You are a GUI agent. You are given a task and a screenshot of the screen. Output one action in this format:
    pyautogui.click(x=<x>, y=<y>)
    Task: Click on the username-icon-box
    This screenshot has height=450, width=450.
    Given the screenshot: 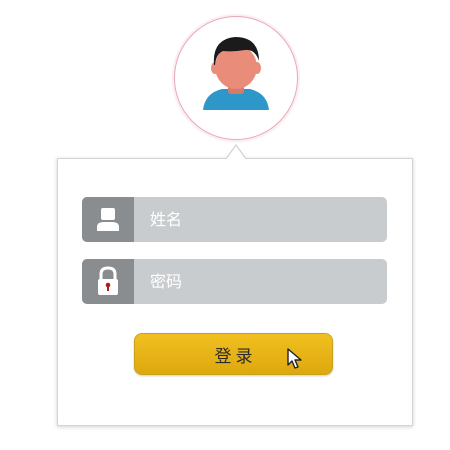 What is the action you would take?
    pyautogui.click(x=108, y=219)
    